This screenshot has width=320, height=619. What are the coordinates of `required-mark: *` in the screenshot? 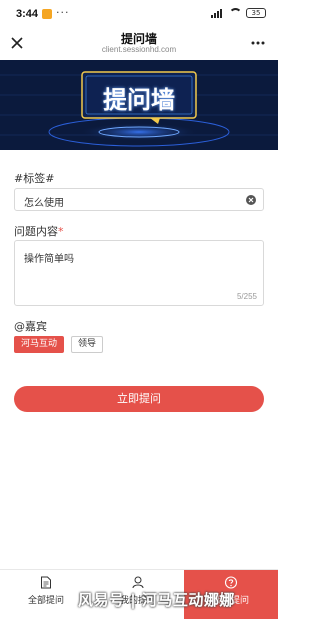 It's located at (61, 231).